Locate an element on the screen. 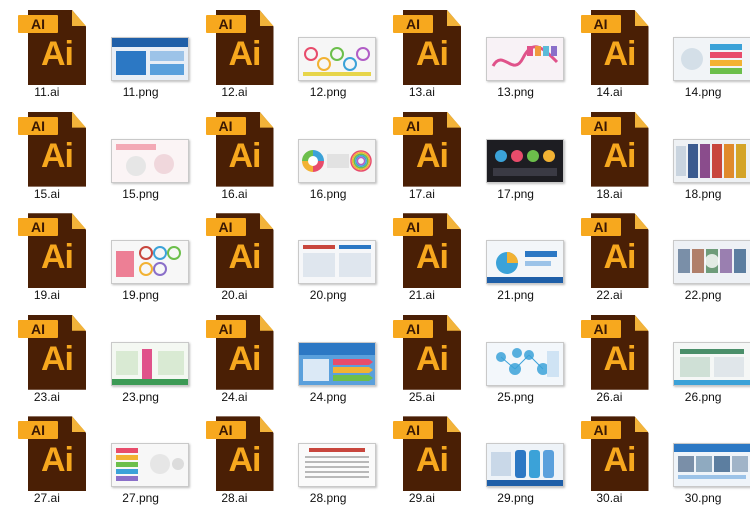 This screenshot has width=750, height=508. file-name-label: 18.ai is located at coordinates (609, 193).